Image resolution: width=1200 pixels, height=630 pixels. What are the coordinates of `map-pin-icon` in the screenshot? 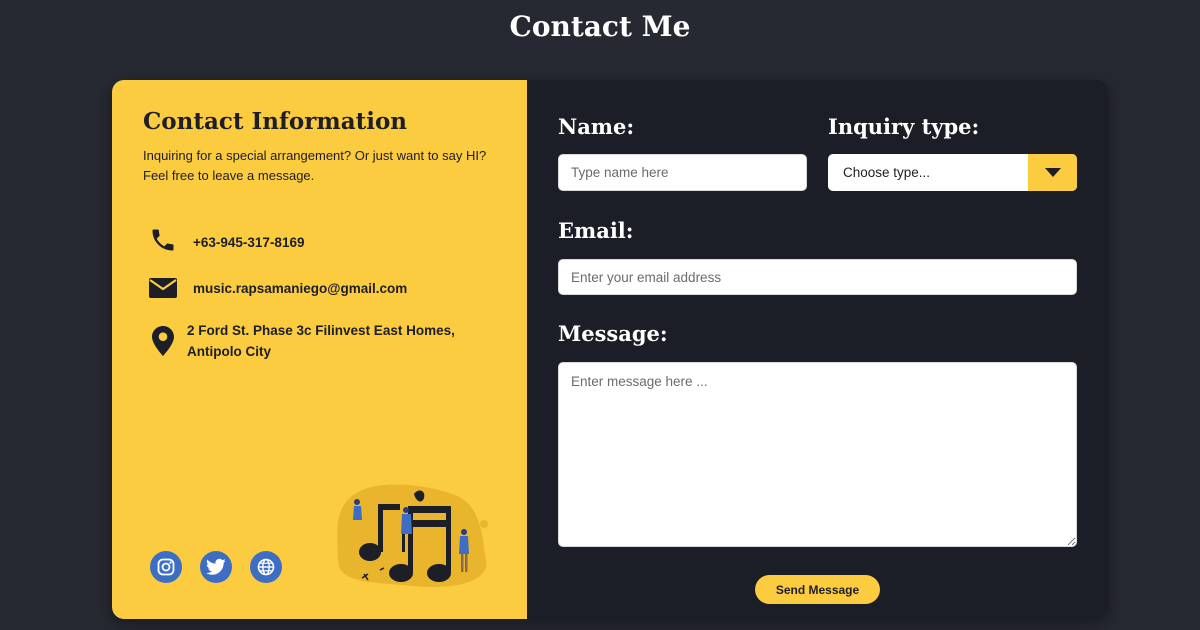 It's located at (163, 341).